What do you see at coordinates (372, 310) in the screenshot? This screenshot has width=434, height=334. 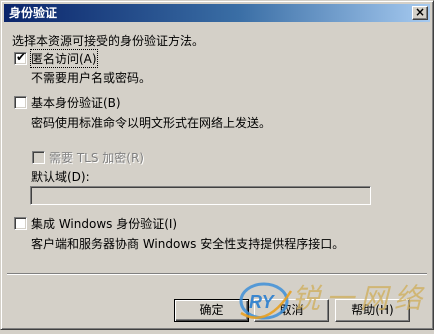 I see `help-button: 帮助(H)` at bounding box center [372, 310].